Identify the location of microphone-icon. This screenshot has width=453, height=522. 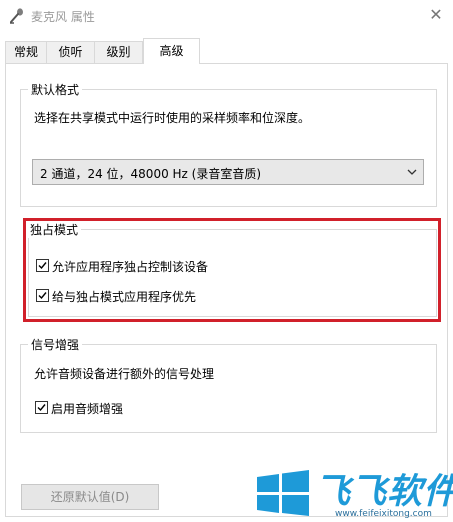
(17, 16).